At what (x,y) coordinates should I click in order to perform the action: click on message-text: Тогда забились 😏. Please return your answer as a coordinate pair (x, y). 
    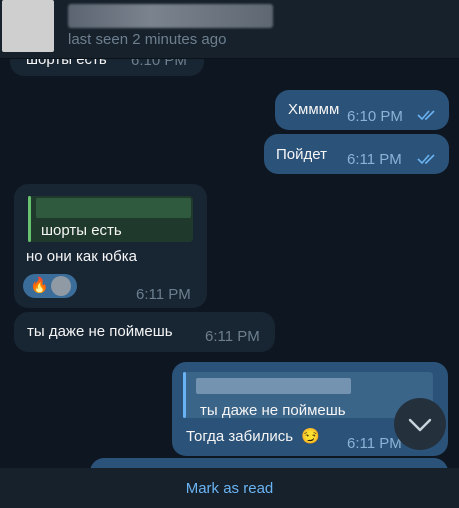
    Looking at the image, I should click on (253, 437).